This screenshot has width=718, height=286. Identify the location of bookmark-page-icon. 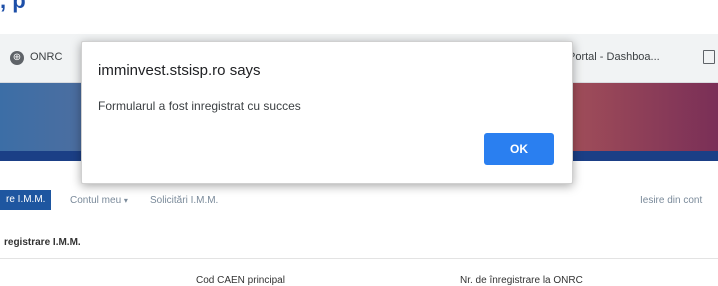
(709, 57).